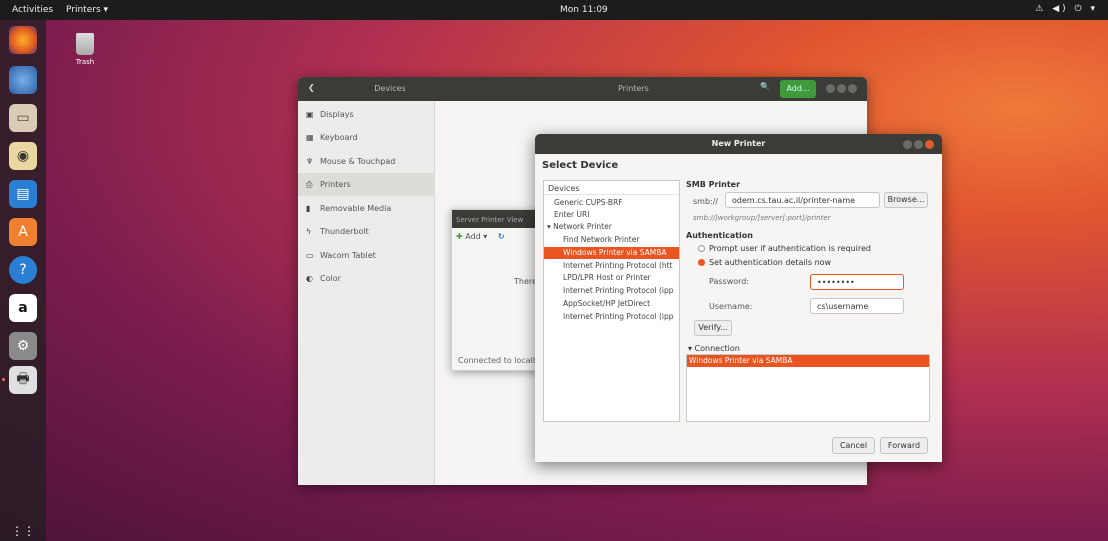 The width and height of the screenshot is (1108, 541). Describe the element at coordinates (729, 281) in the screenshot. I see `password-label: Password:` at that location.